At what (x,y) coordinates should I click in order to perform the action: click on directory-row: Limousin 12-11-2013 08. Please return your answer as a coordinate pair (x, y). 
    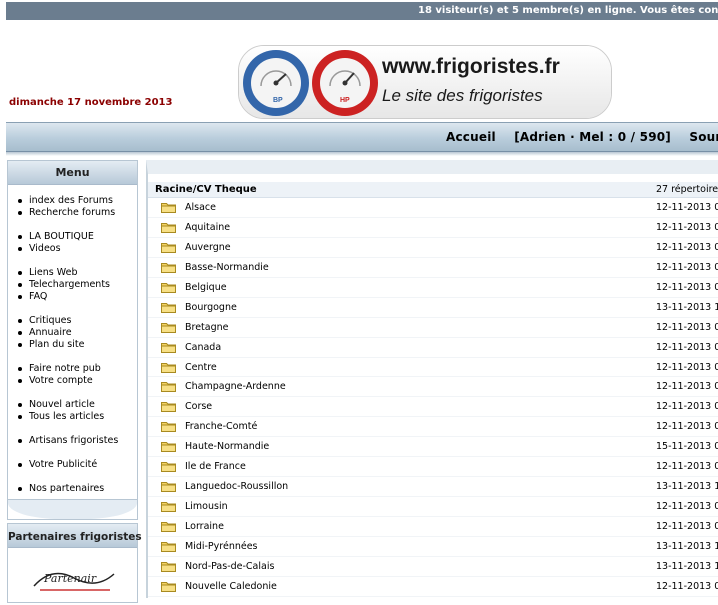
    Looking at the image, I should click on (433, 507).